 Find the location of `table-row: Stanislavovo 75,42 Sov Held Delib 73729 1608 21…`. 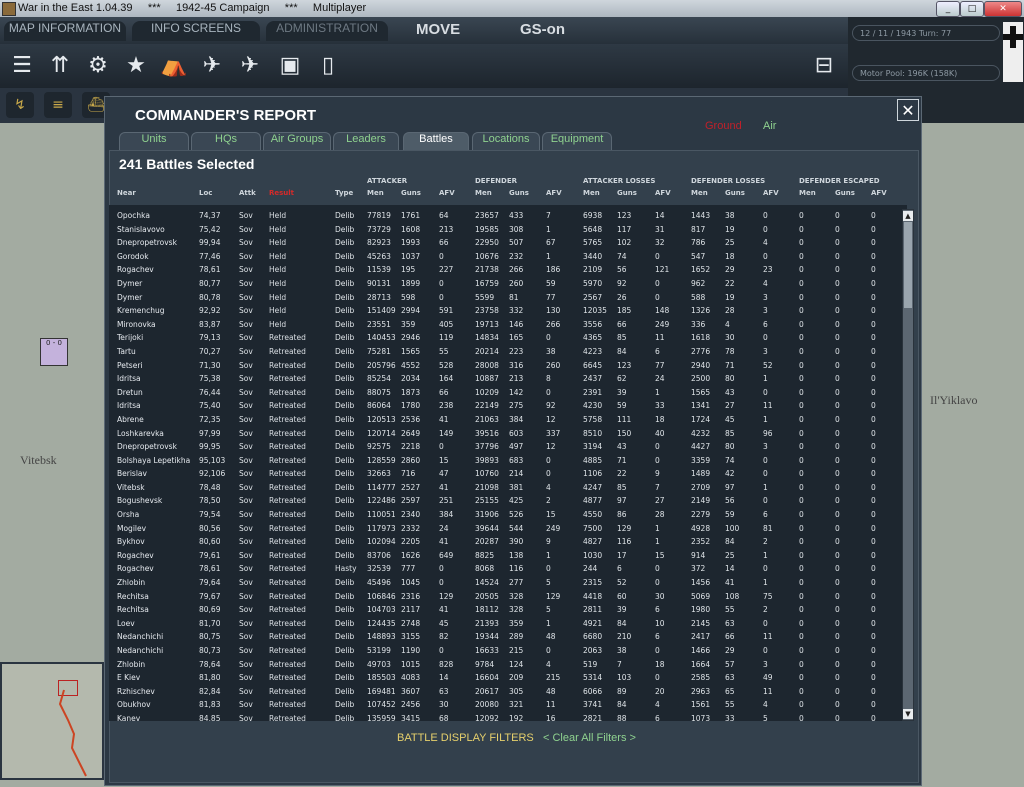

table-row: Stanislavovo 75,42 Sov Held Delib 73729 1608 21… is located at coordinates (508, 230).